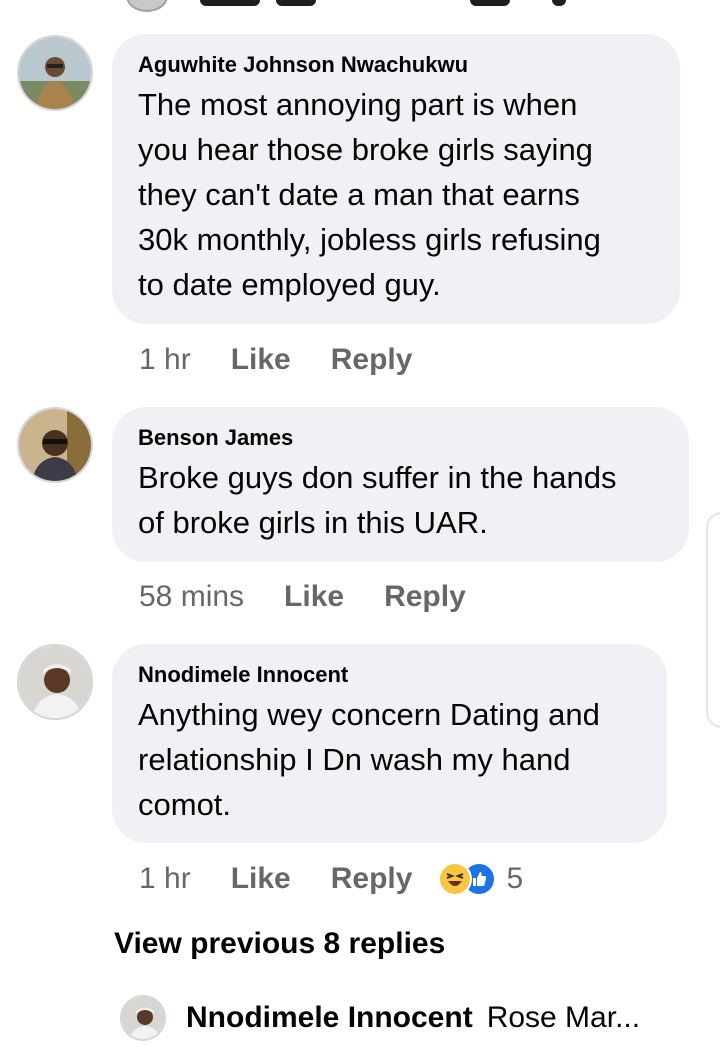 The width and height of the screenshot is (720, 1047). What do you see at coordinates (359, 194) in the screenshot?
I see `comment-line: they can't date a man that earns` at bounding box center [359, 194].